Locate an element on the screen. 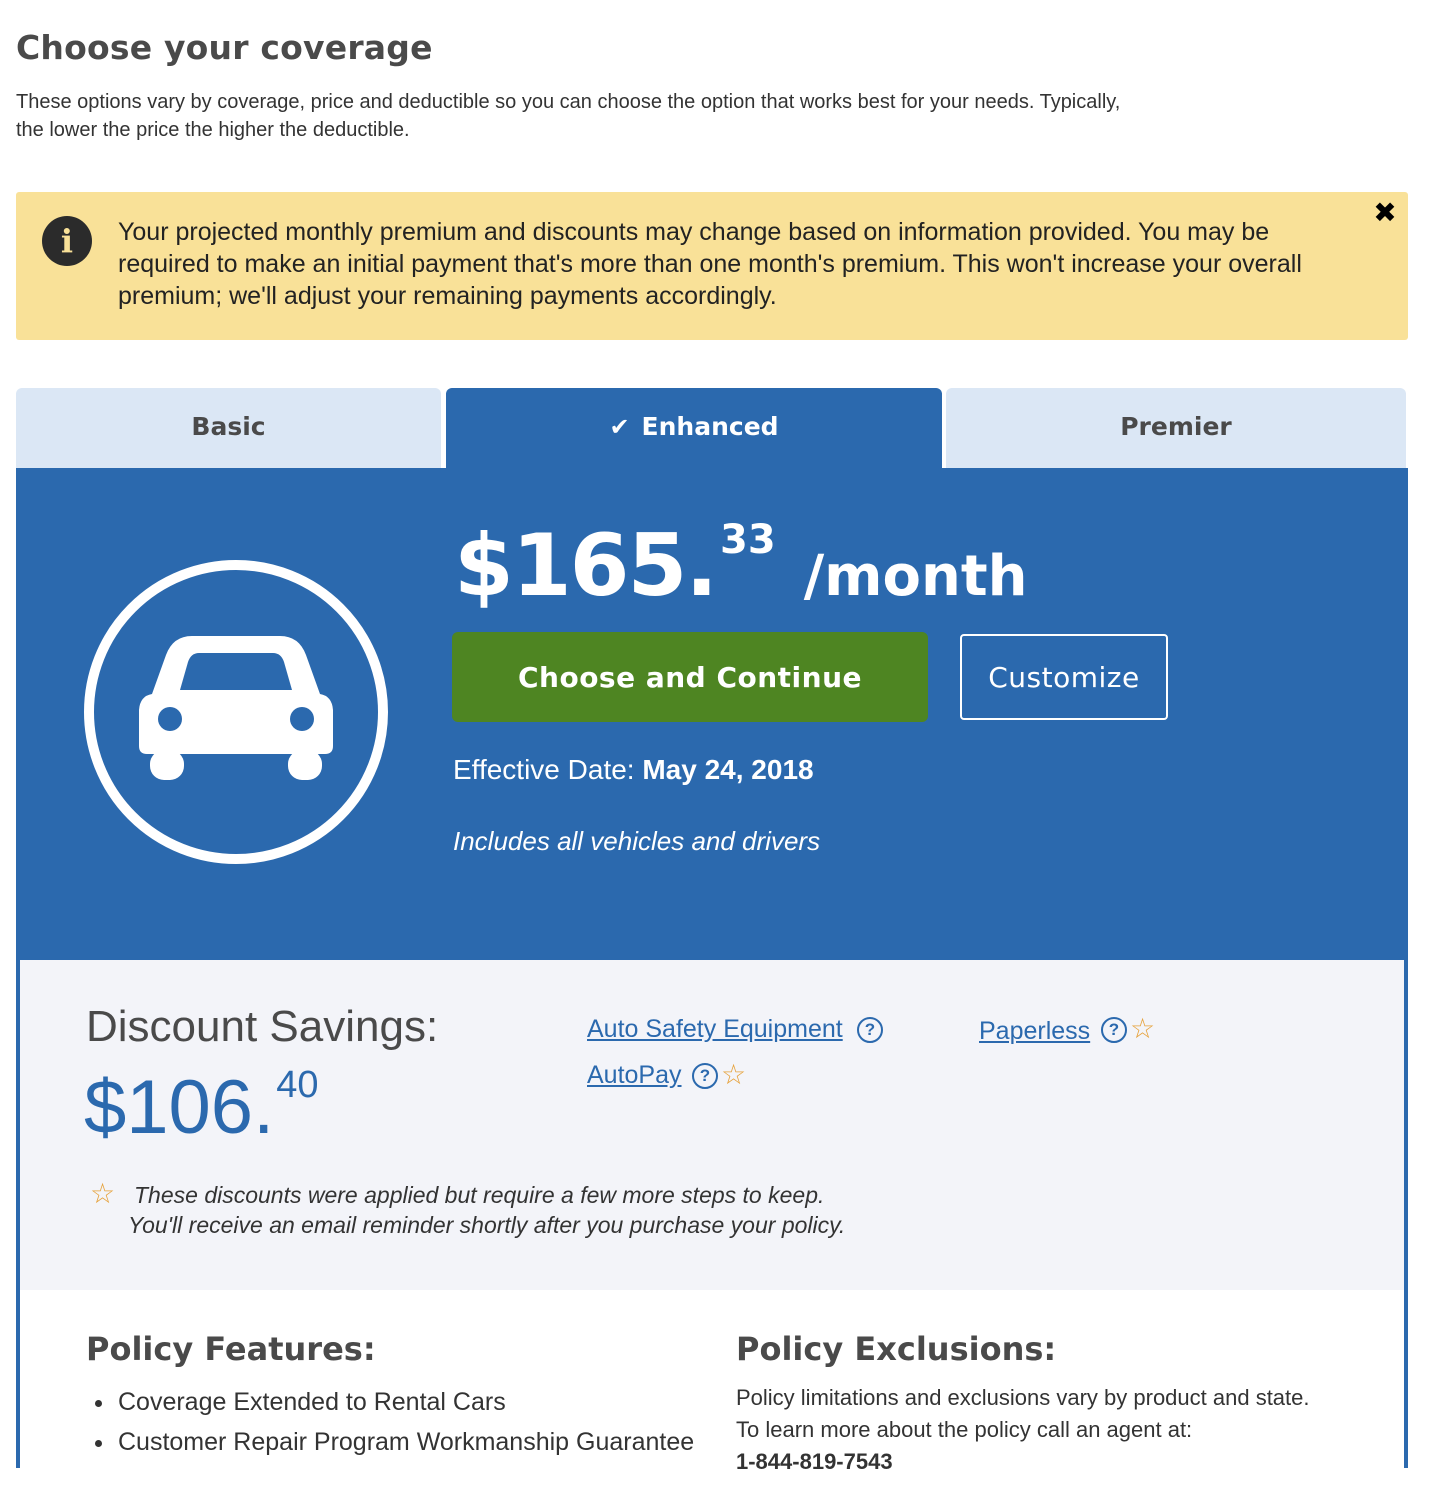 The width and height of the screenshot is (1432, 1490). checkmark-icon: ✔ is located at coordinates (619, 427).